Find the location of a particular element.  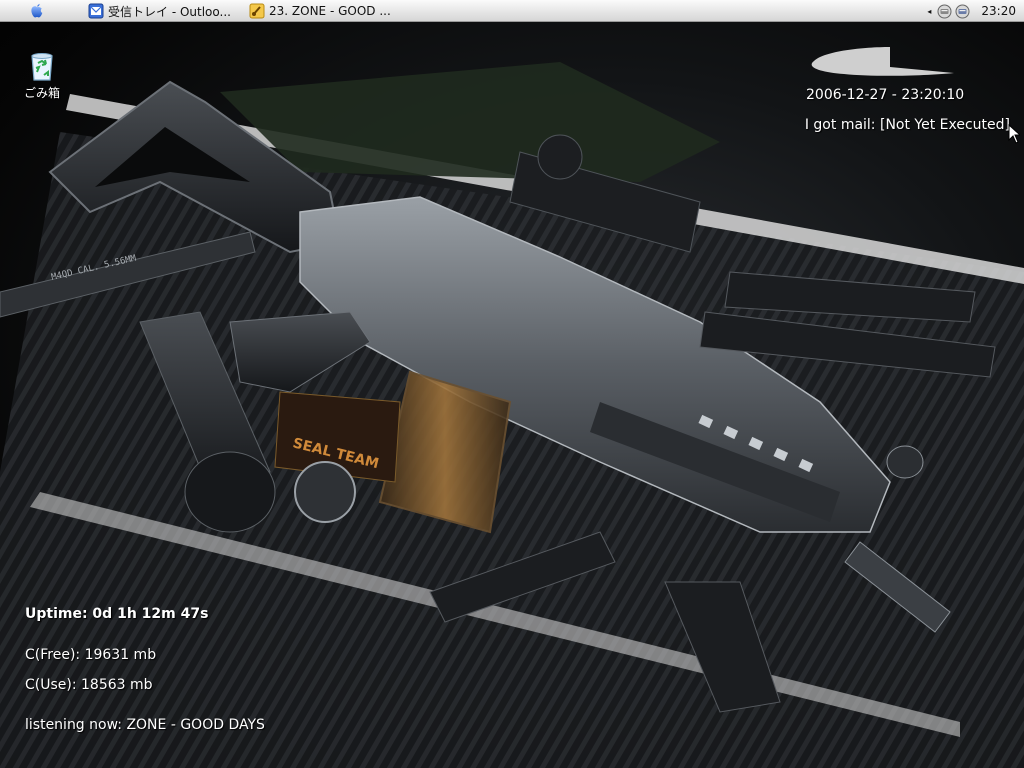

music-player-icon is located at coordinates (257, 11).